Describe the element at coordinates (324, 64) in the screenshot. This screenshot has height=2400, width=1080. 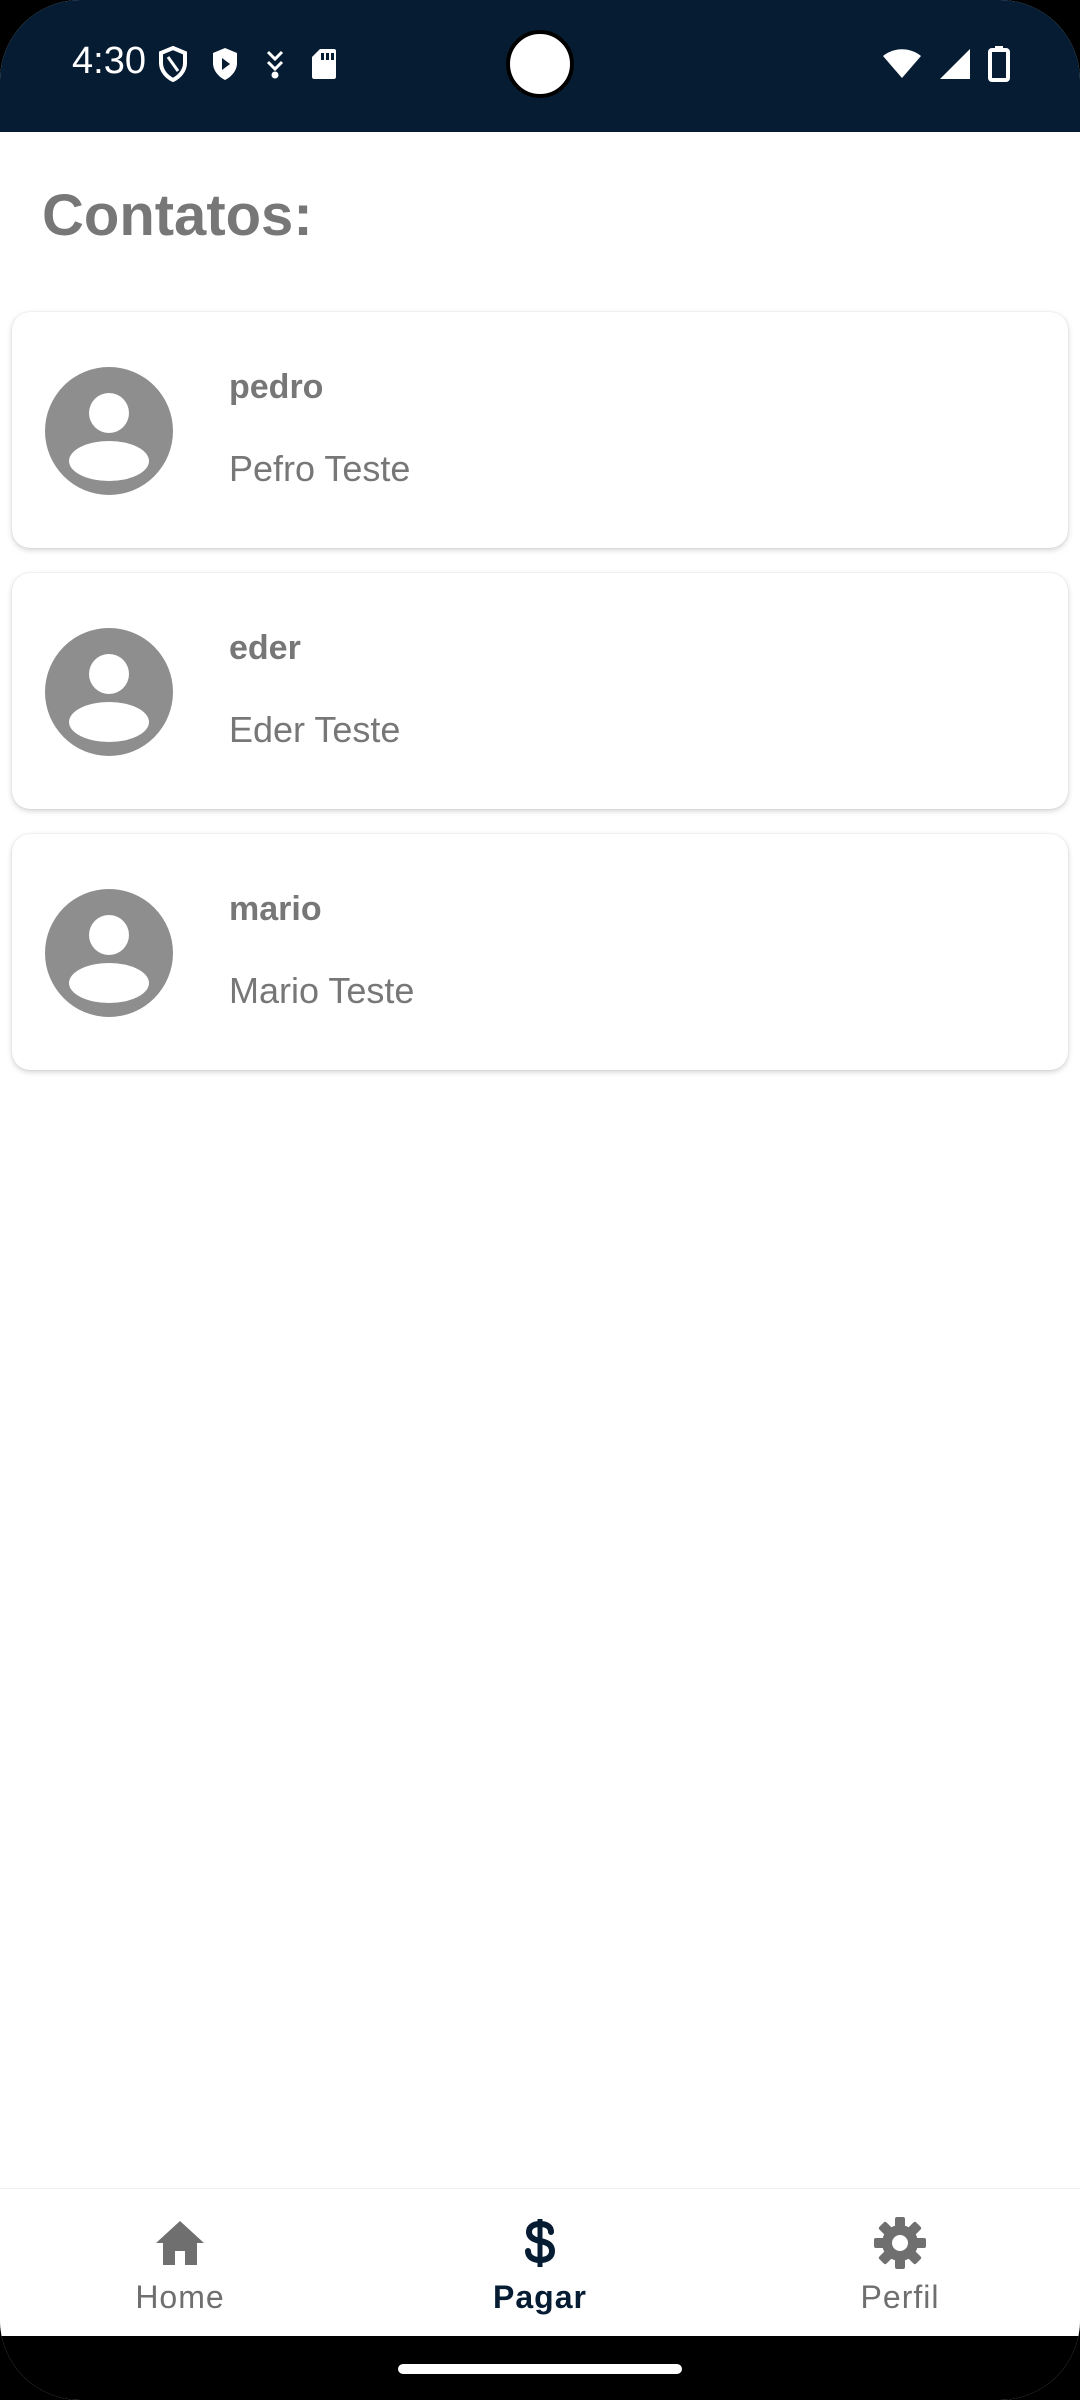
I see `sd-card-icon` at that location.